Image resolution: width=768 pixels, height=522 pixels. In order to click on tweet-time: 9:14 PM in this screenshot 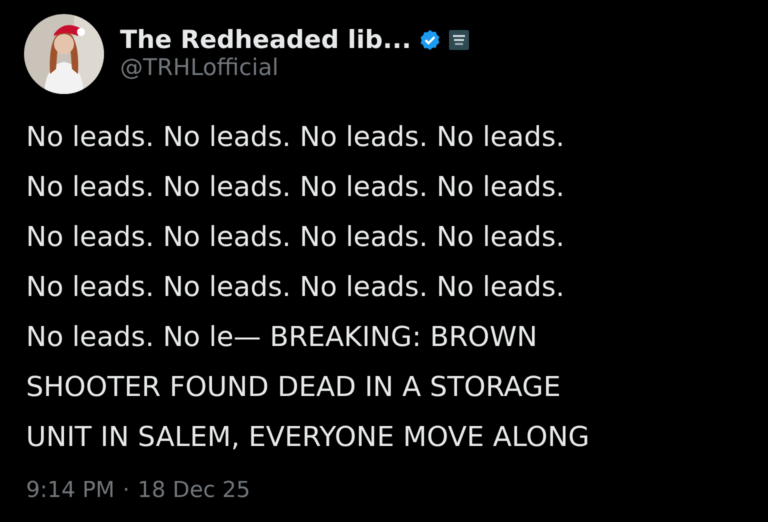, I will do `click(70, 490)`.